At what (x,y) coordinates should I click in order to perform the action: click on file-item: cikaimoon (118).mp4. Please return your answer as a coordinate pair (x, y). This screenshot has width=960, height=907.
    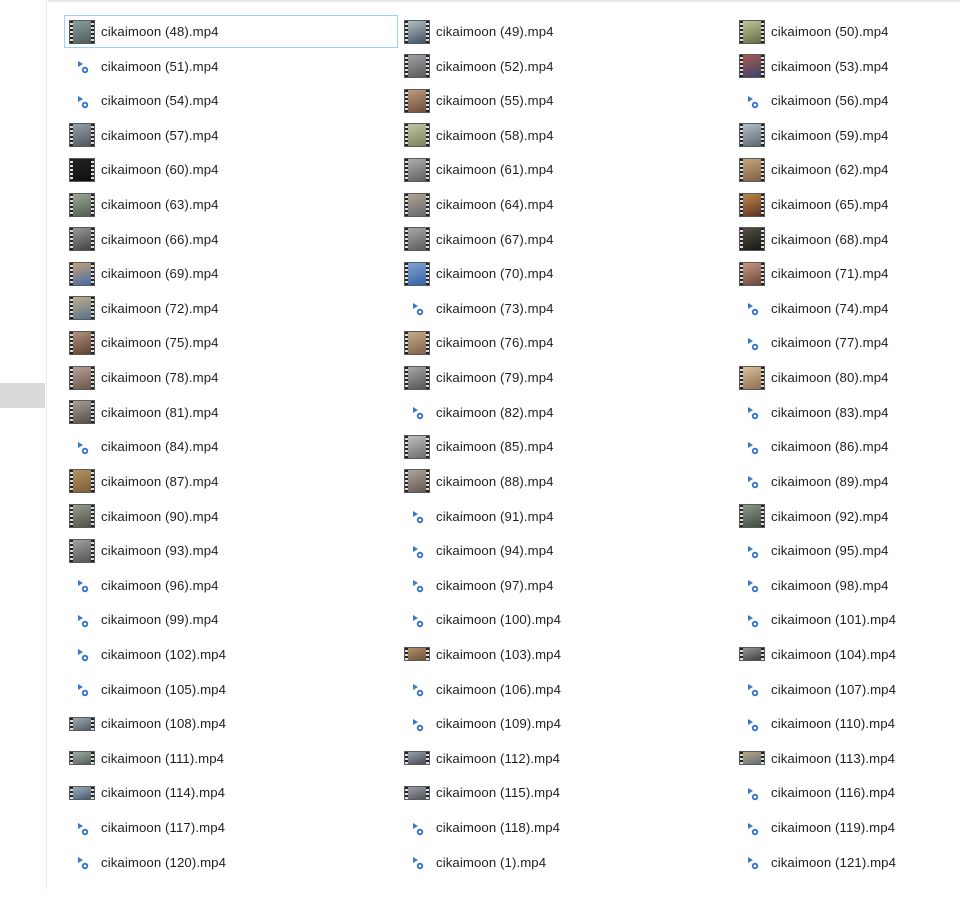
    Looking at the image, I should click on (566, 827).